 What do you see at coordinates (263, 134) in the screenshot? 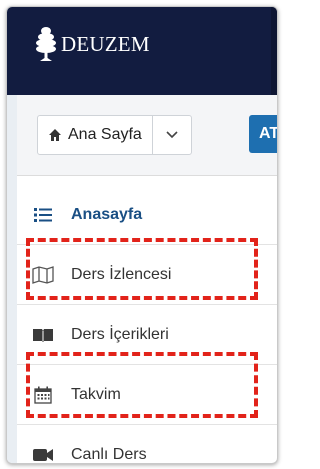
I see `next-button: AT` at bounding box center [263, 134].